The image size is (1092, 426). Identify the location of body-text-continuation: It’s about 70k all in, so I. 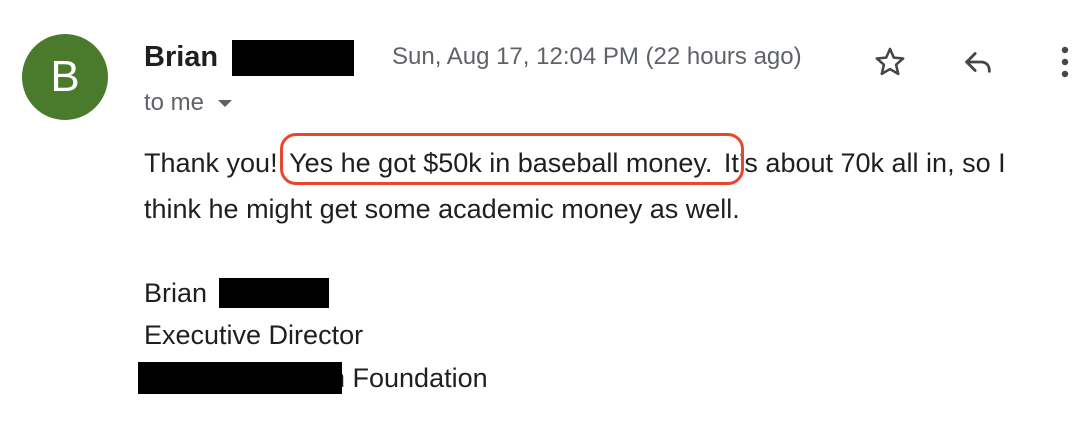
(864, 163).